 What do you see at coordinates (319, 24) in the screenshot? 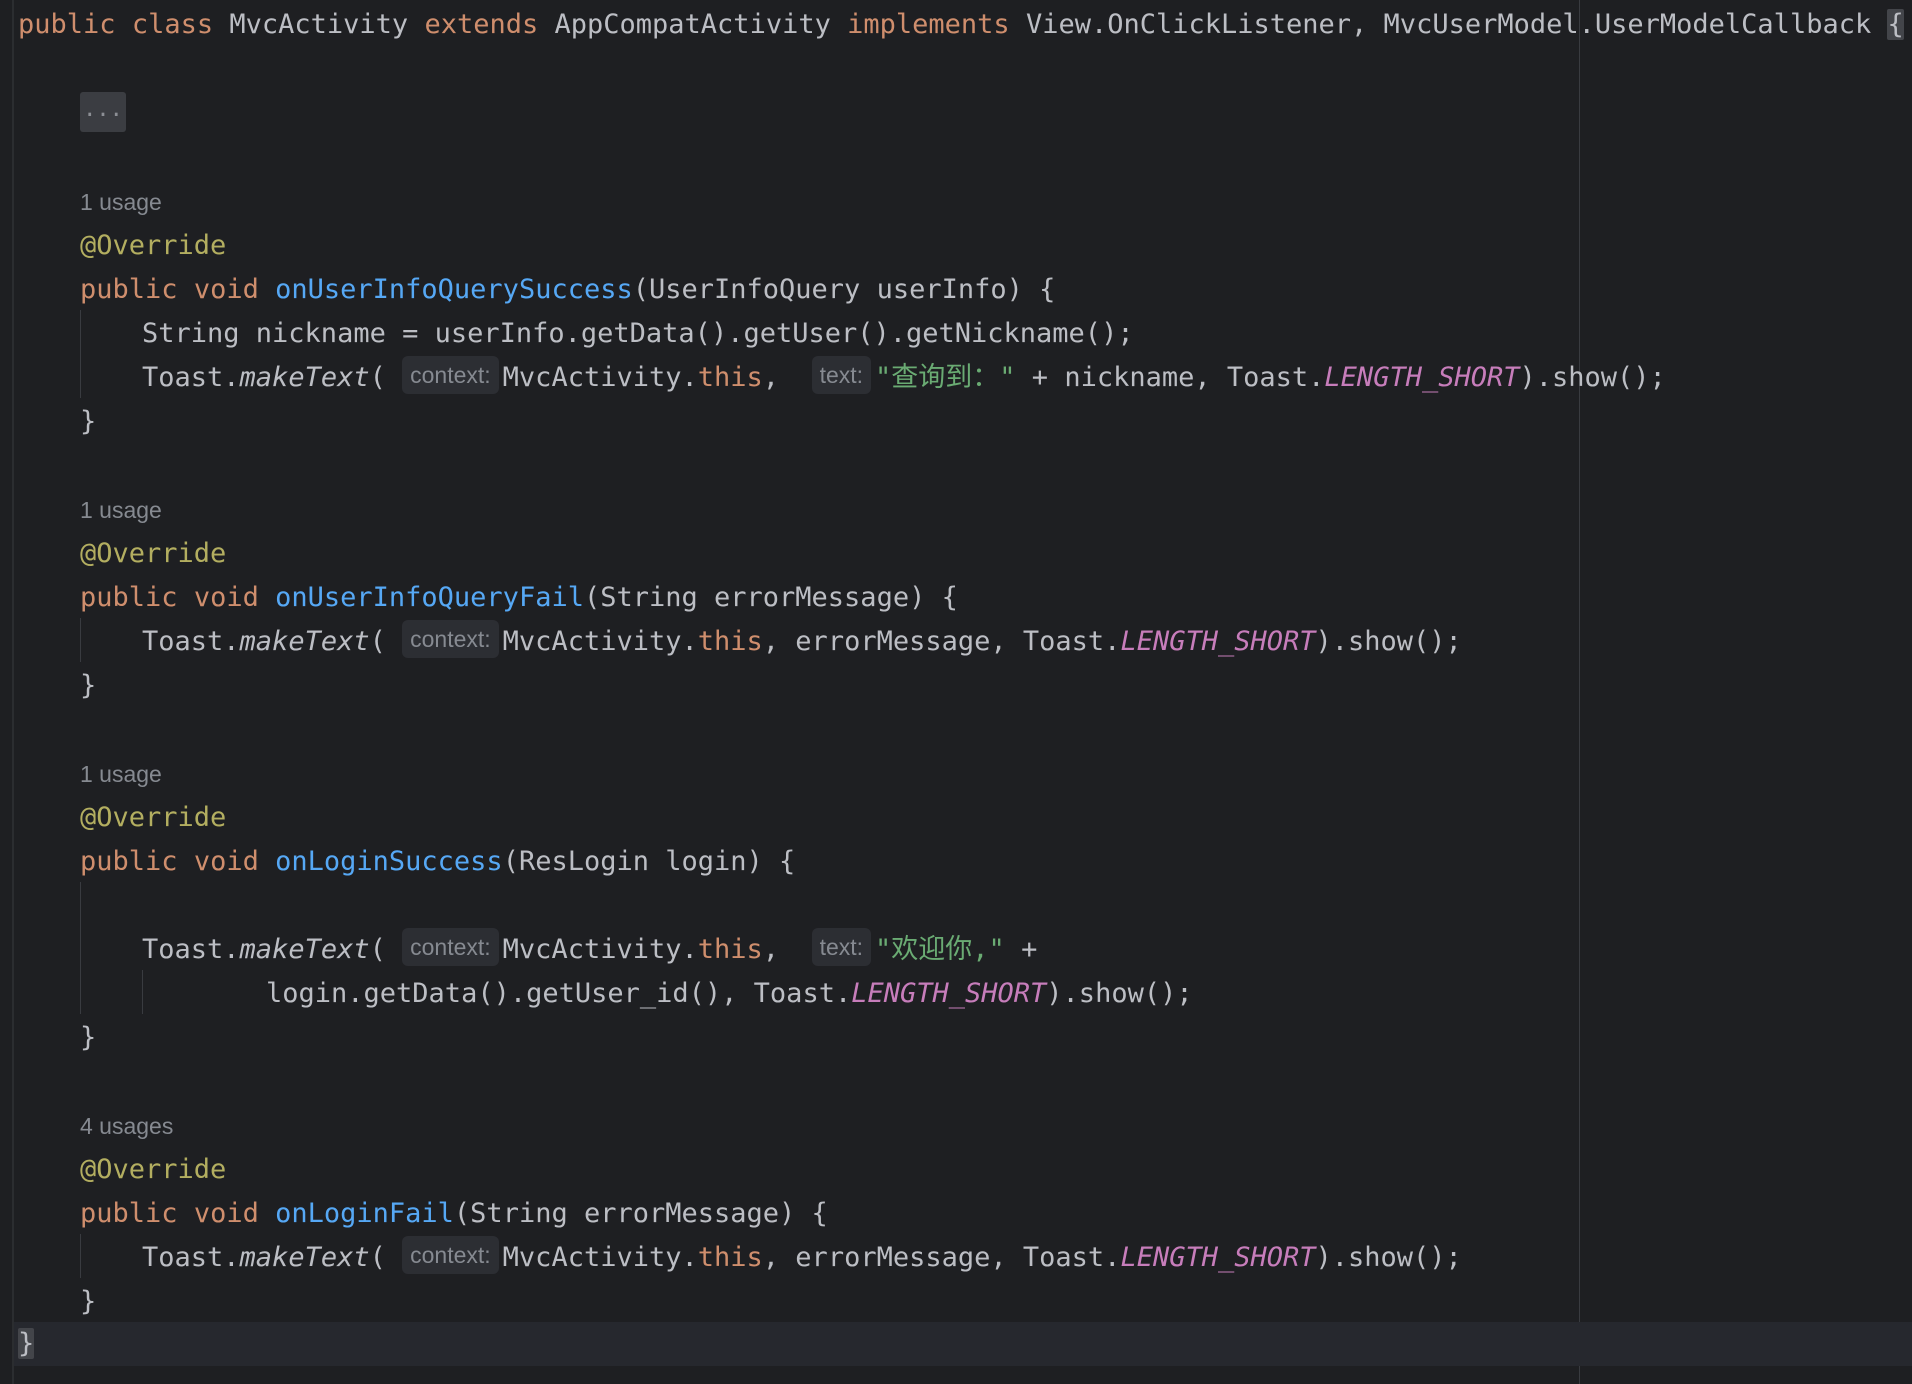
I see `class-name: MvcActivity` at bounding box center [319, 24].